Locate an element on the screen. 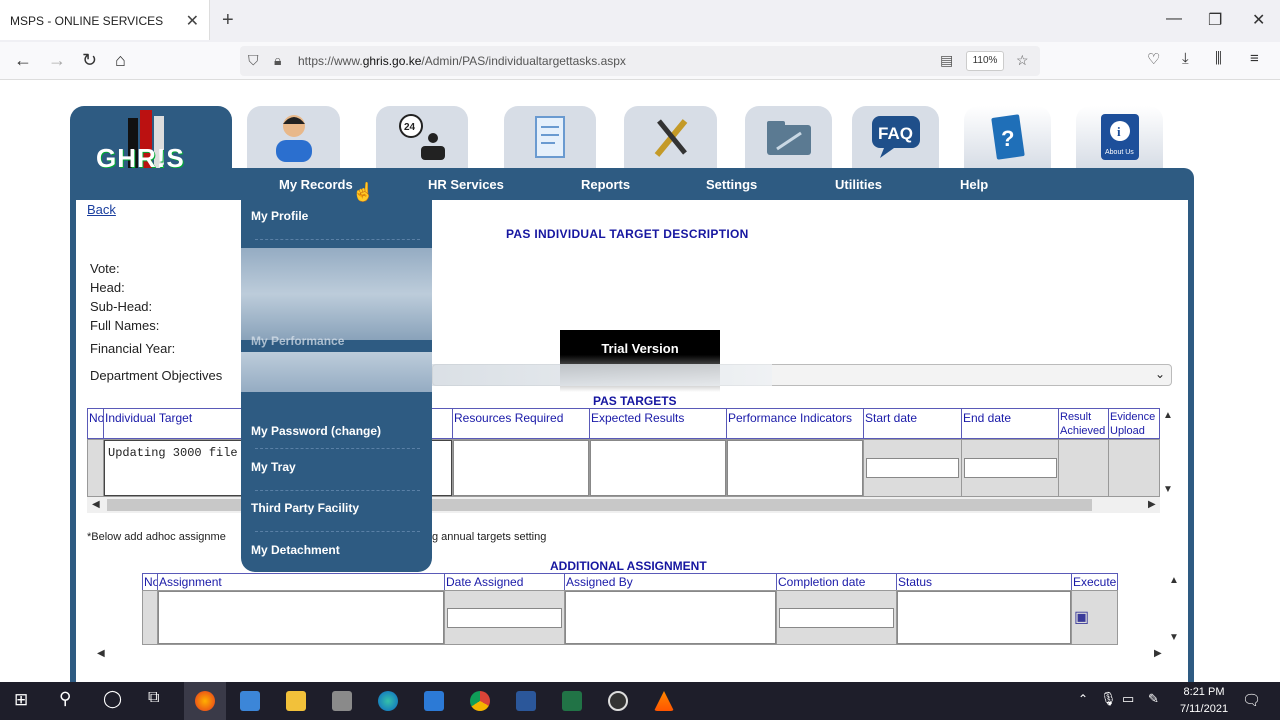  dropdown-third-party-facility: Third Party Facility is located at coordinates (305, 508).